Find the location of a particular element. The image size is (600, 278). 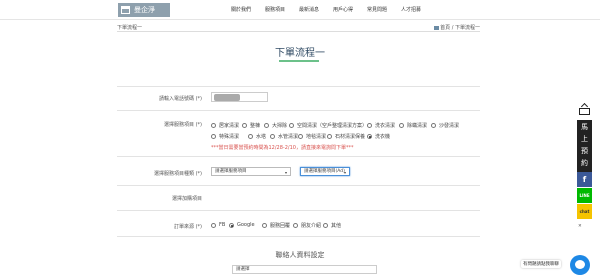

book-now-char: 約 is located at coordinates (584, 163).